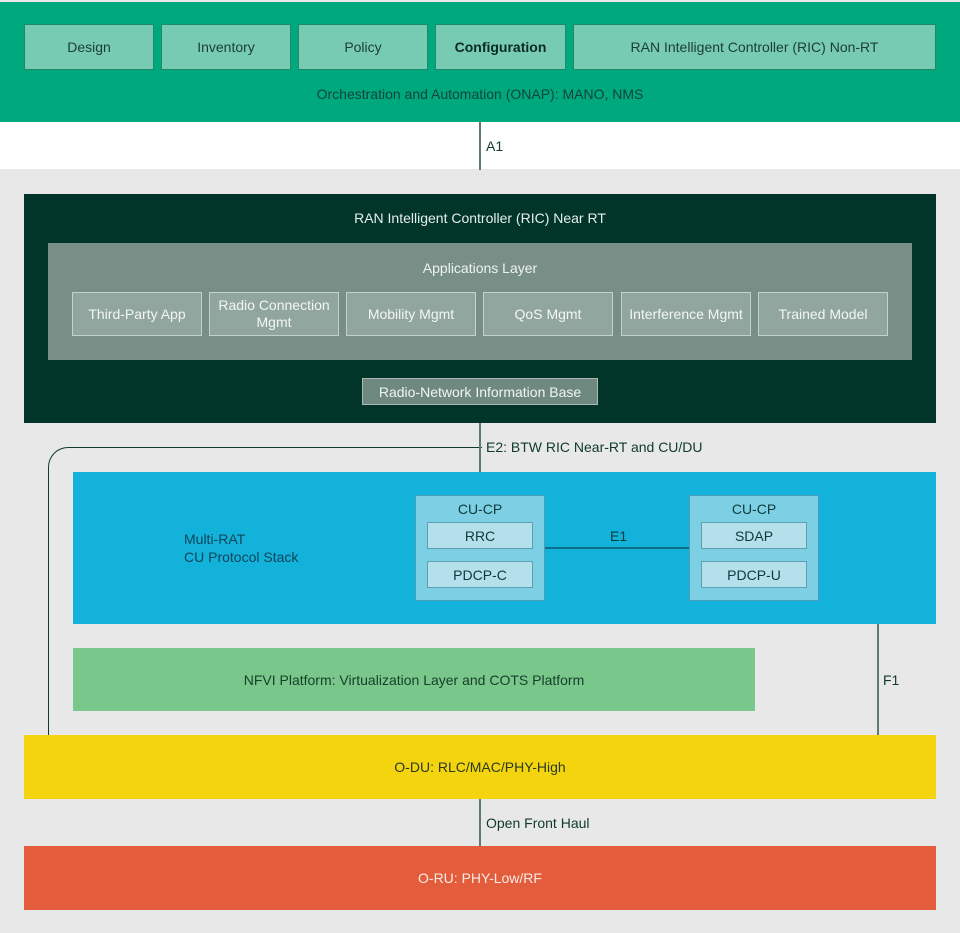 The image size is (960, 933). I want to click on e2-label: E2: BTW RIC Near-RT and CU/DU, so click(594, 447).